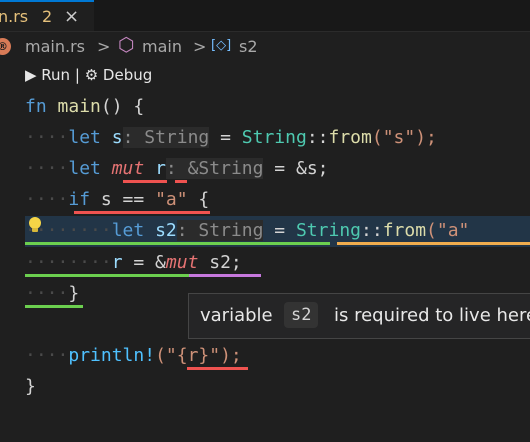 This screenshot has width=530, height=442. What do you see at coordinates (448, 230) in the screenshot?
I see `string-literal: ("a"` at bounding box center [448, 230].